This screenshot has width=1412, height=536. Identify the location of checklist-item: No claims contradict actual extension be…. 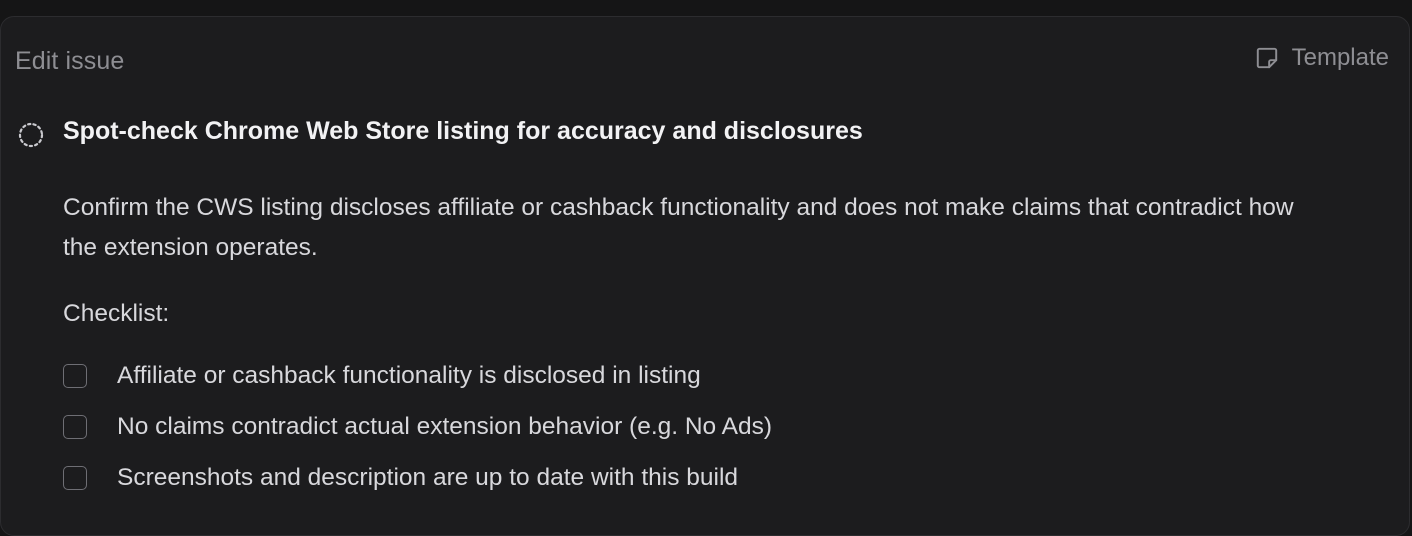
(417, 426).